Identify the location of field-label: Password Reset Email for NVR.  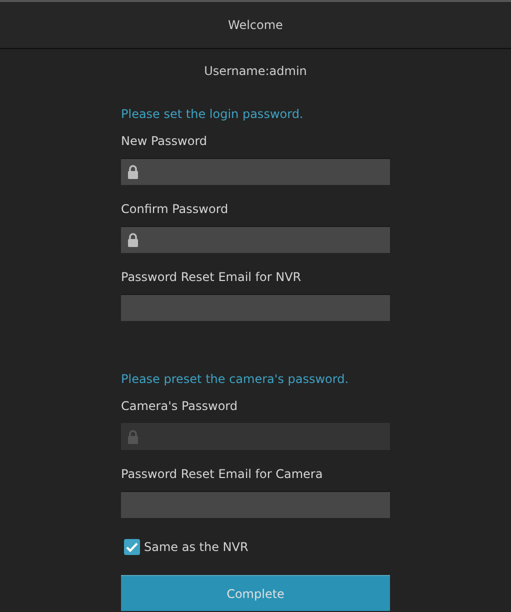
(211, 277).